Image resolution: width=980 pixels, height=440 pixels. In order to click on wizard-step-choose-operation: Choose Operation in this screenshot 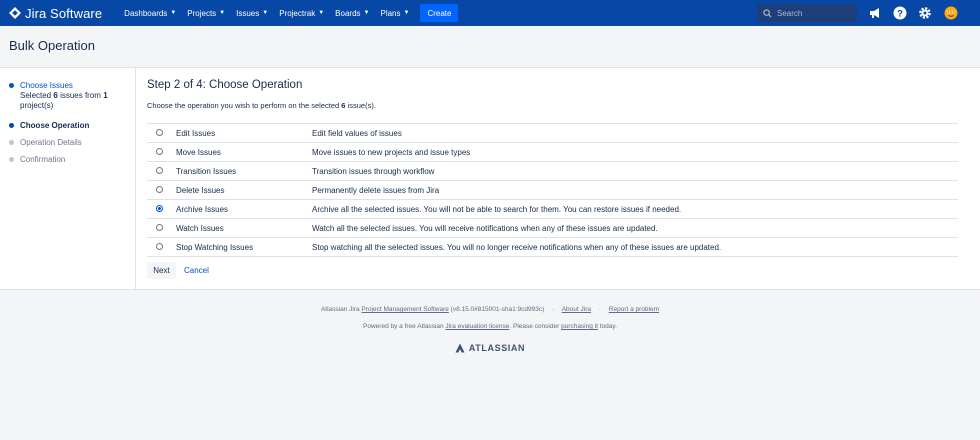, I will do `click(49, 126)`.